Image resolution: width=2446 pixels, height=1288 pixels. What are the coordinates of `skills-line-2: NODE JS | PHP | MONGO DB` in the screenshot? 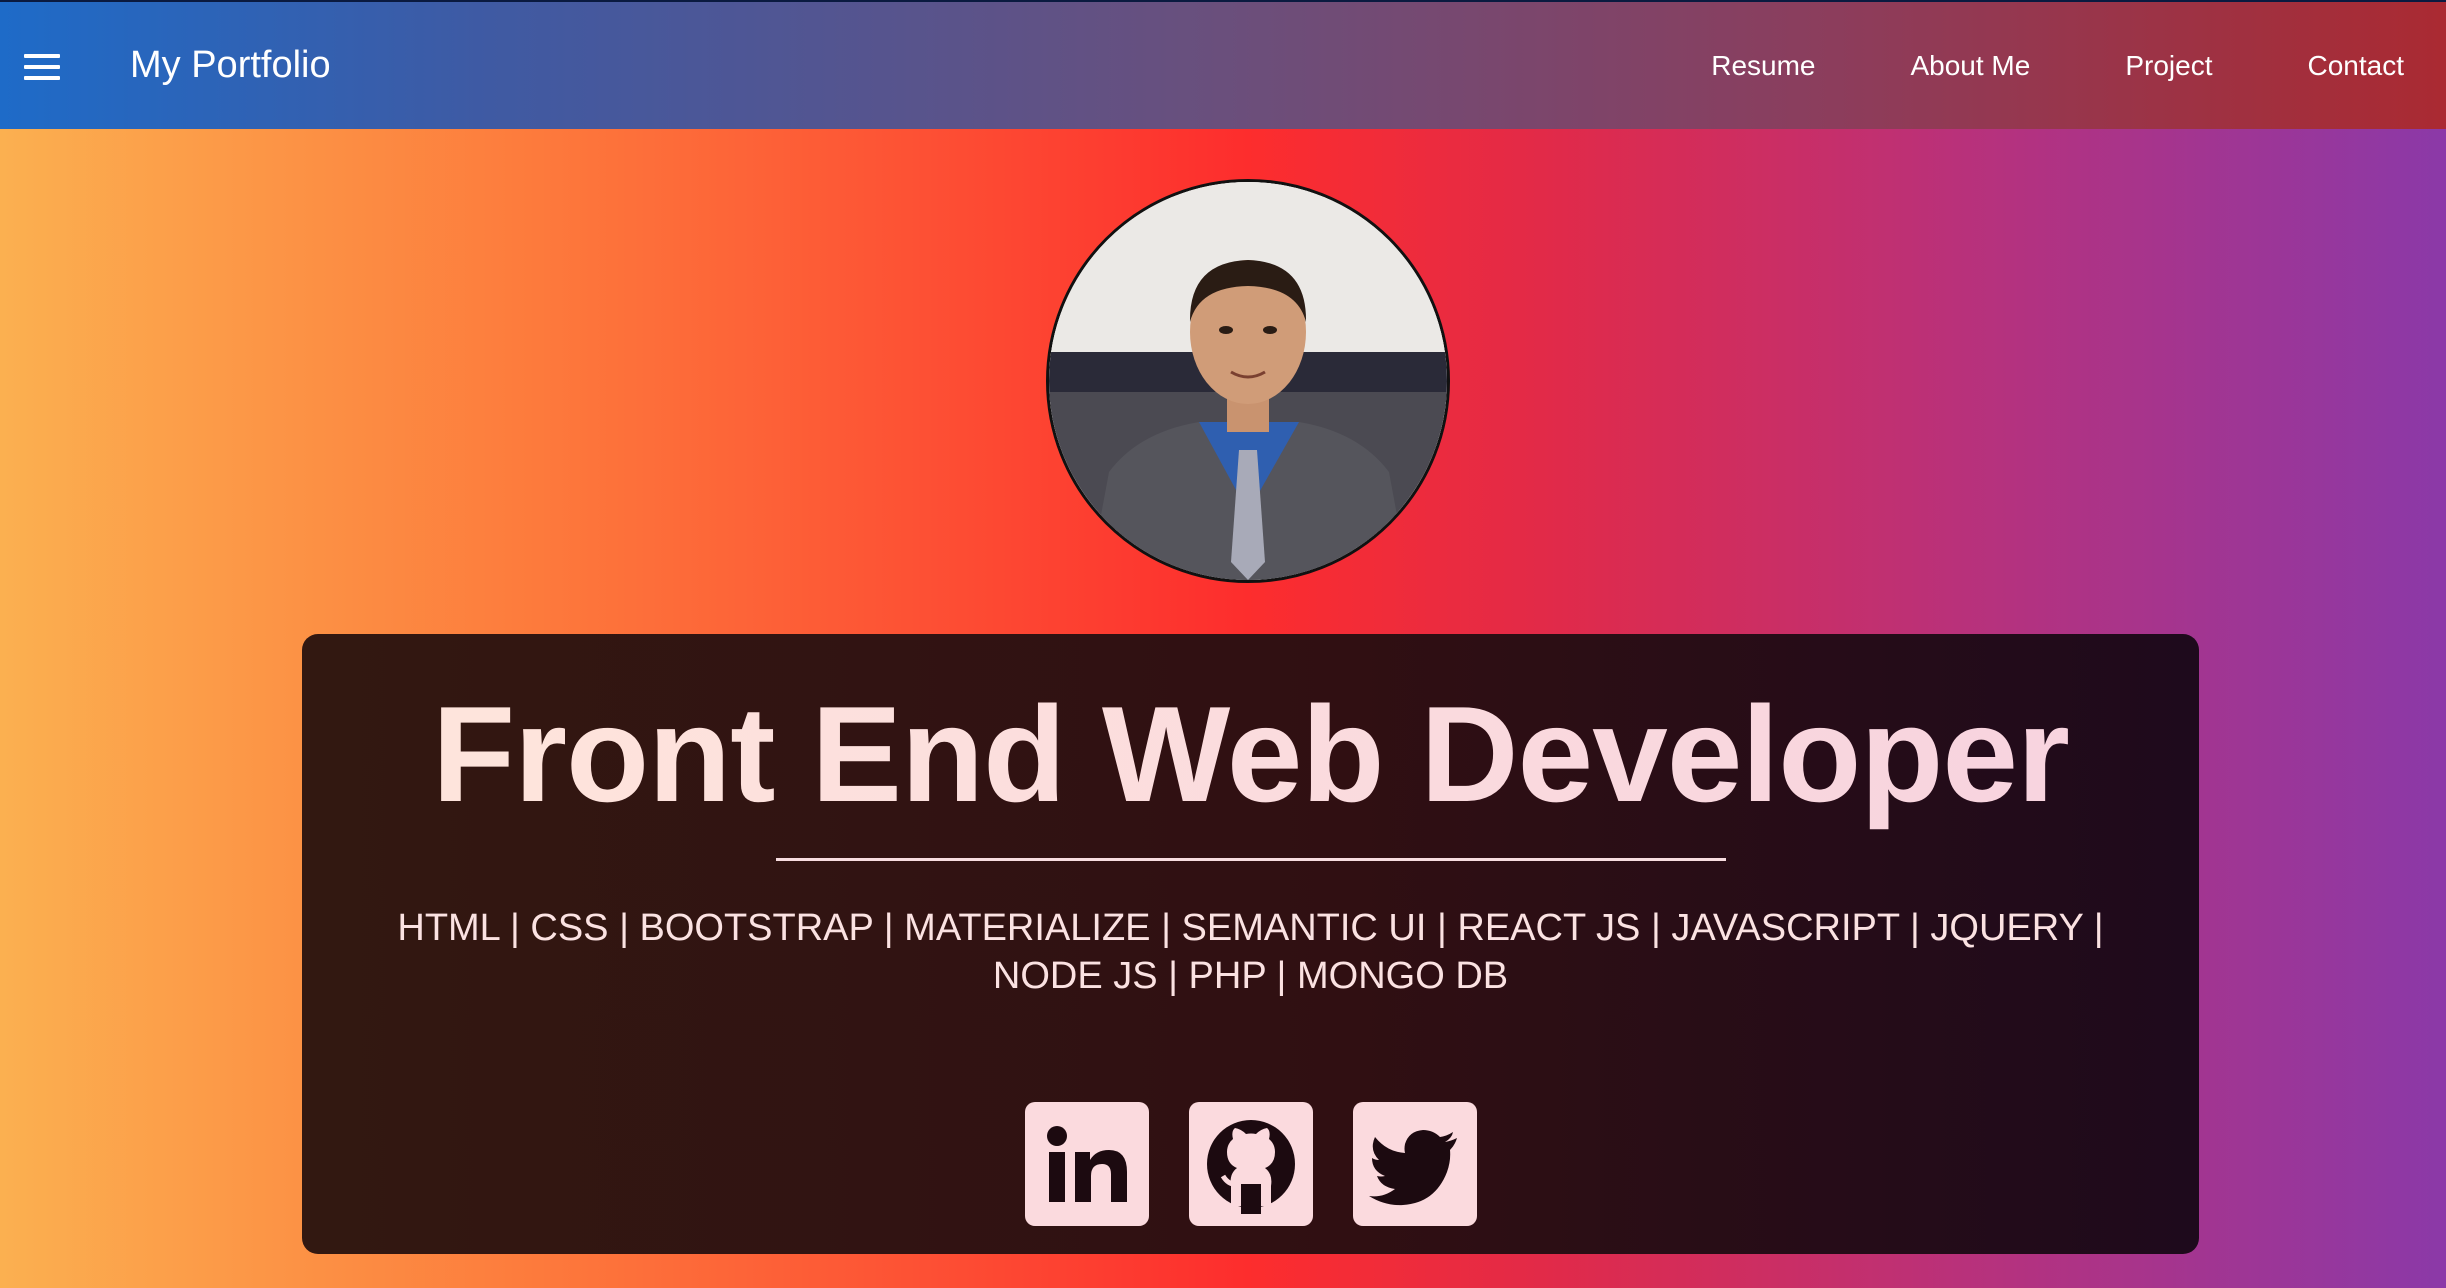 It's located at (1250, 976).